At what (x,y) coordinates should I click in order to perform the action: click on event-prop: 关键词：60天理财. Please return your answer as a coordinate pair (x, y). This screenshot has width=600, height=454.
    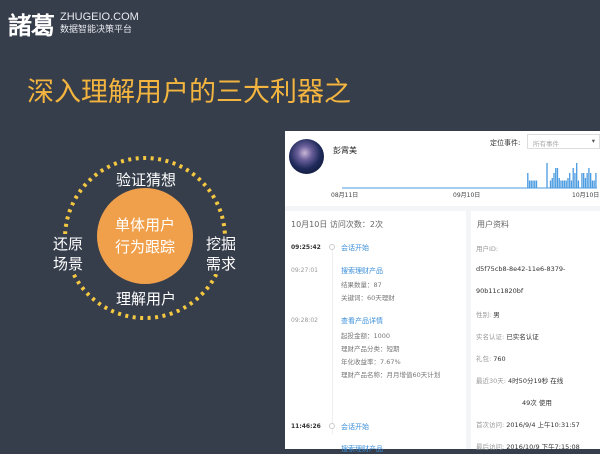
    Looking at the image, I should click on (368, 298).